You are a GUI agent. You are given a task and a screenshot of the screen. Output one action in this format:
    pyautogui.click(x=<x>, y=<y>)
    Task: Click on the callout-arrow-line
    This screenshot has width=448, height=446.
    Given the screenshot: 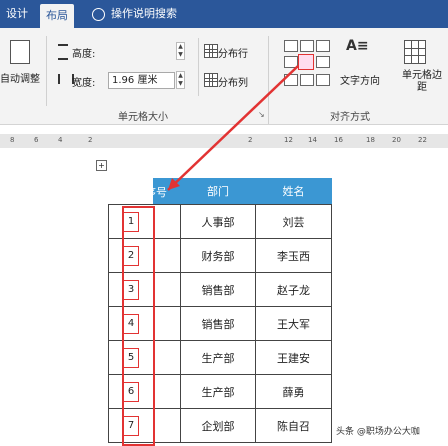 What is the action you would take?
    pyautogui.click(x=233, y=128)
    